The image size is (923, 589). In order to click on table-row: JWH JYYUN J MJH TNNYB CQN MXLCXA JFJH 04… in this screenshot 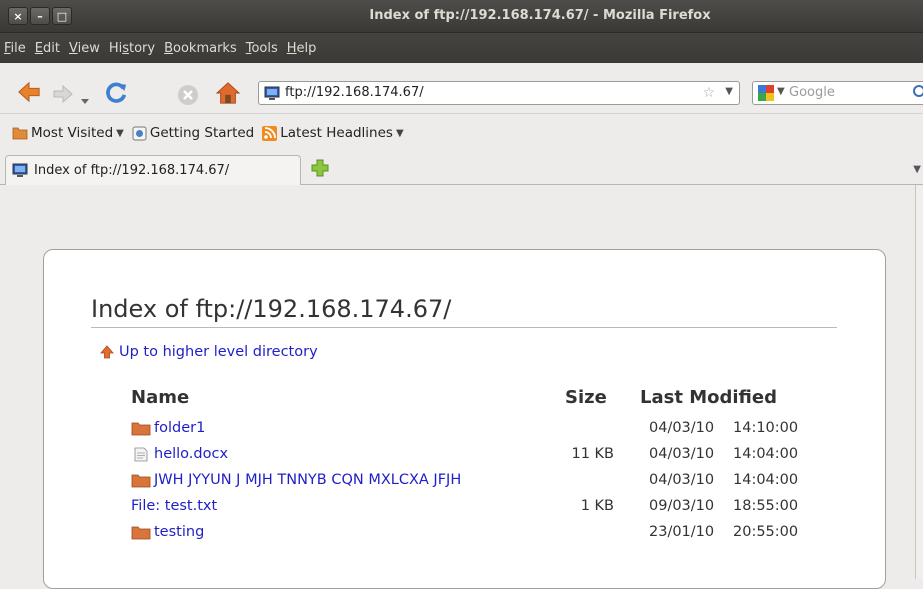, I will do `click(461, 484)`.